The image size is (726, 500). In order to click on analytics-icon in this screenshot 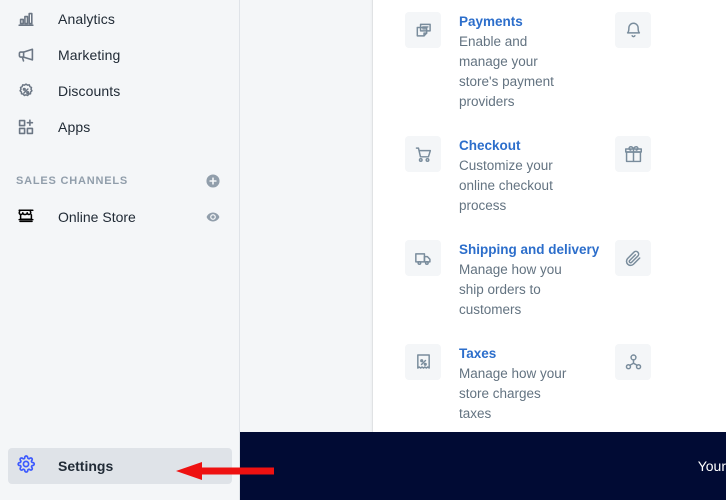, I will do `click(26, 19)`.